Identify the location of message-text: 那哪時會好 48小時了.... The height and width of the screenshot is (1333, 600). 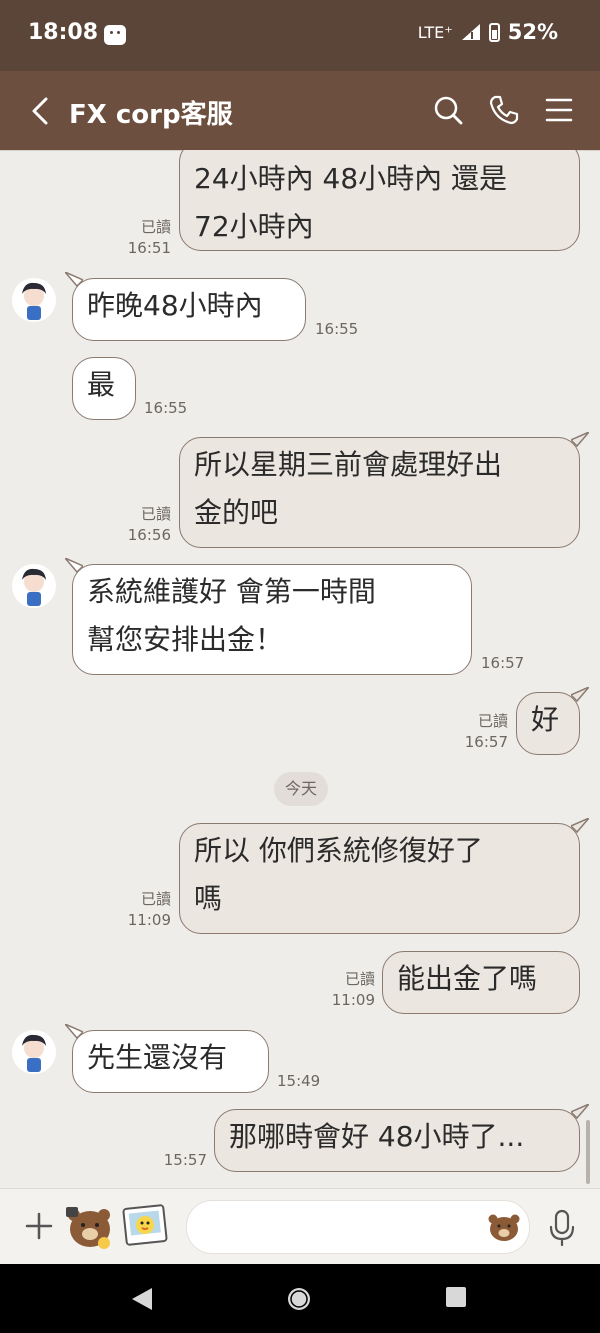
(377, 1136).